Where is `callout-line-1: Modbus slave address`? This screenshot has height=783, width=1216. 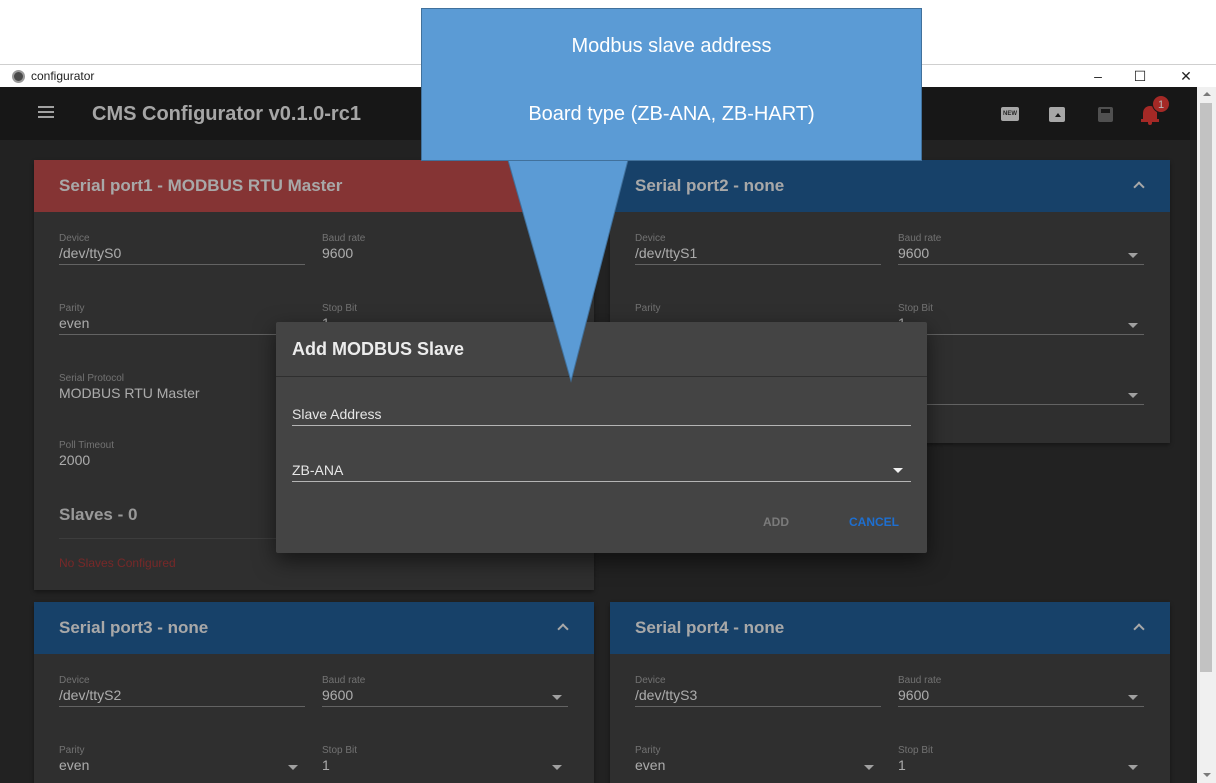
callout-line-1: Modbus slave address is located at coordinates (671, 46).